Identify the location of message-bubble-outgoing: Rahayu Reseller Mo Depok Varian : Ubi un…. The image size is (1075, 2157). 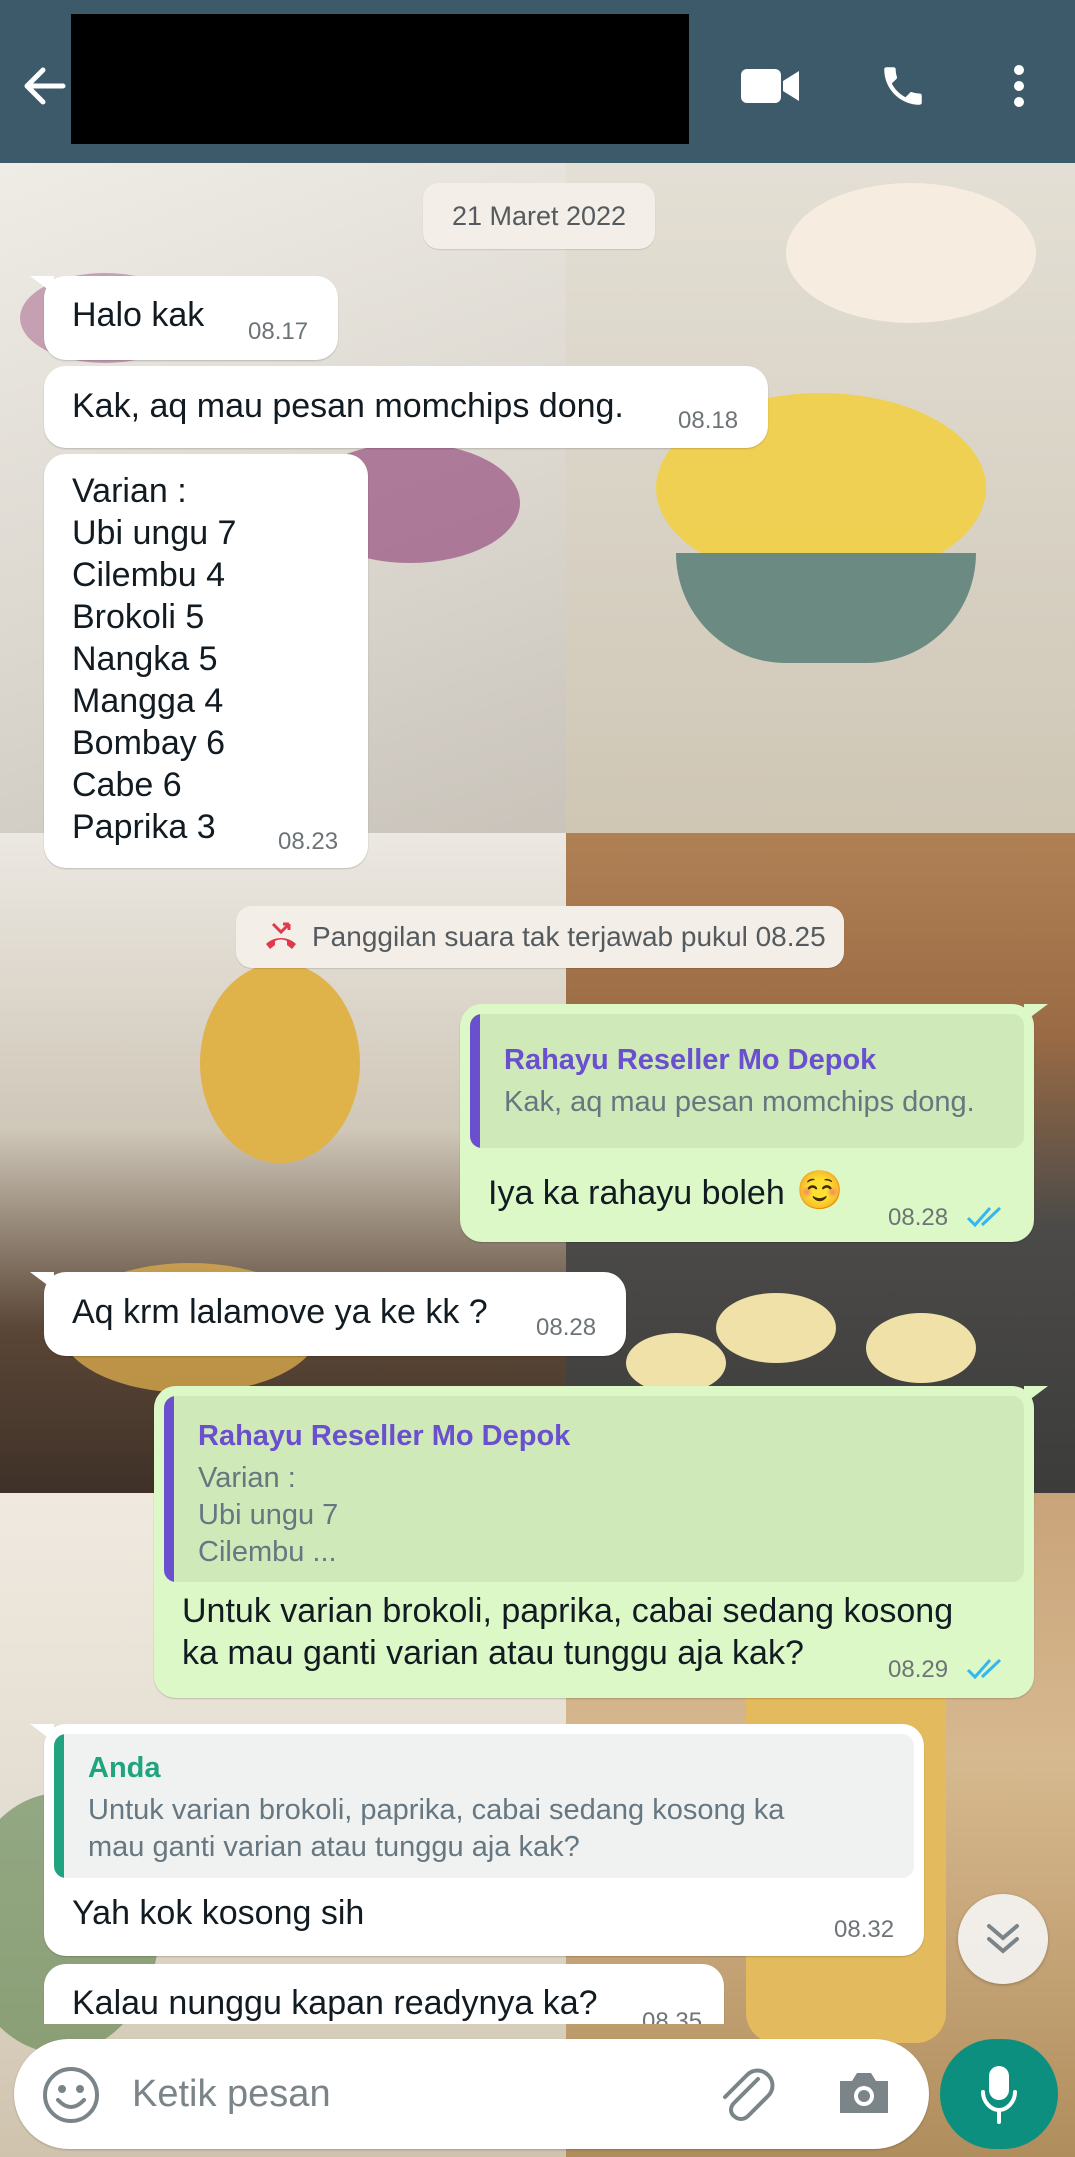
(601, 1542).